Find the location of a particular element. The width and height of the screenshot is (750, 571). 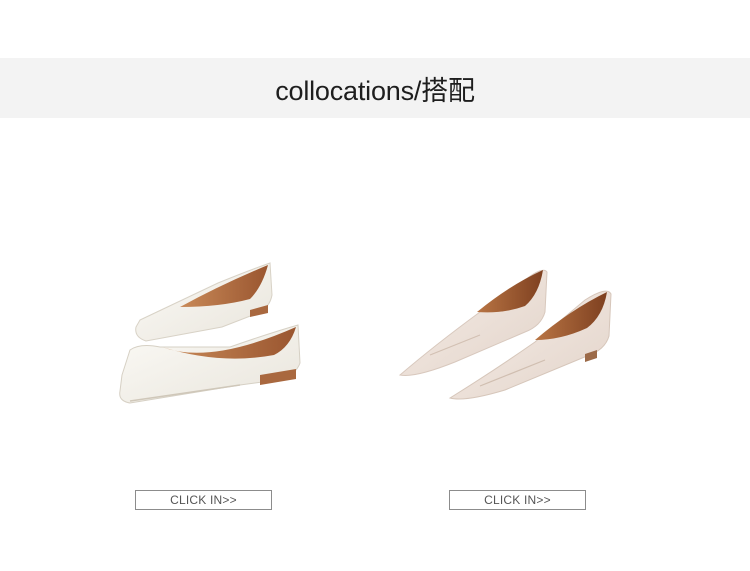

product-image-pointed-loafers is located at coordinates (510, 332).